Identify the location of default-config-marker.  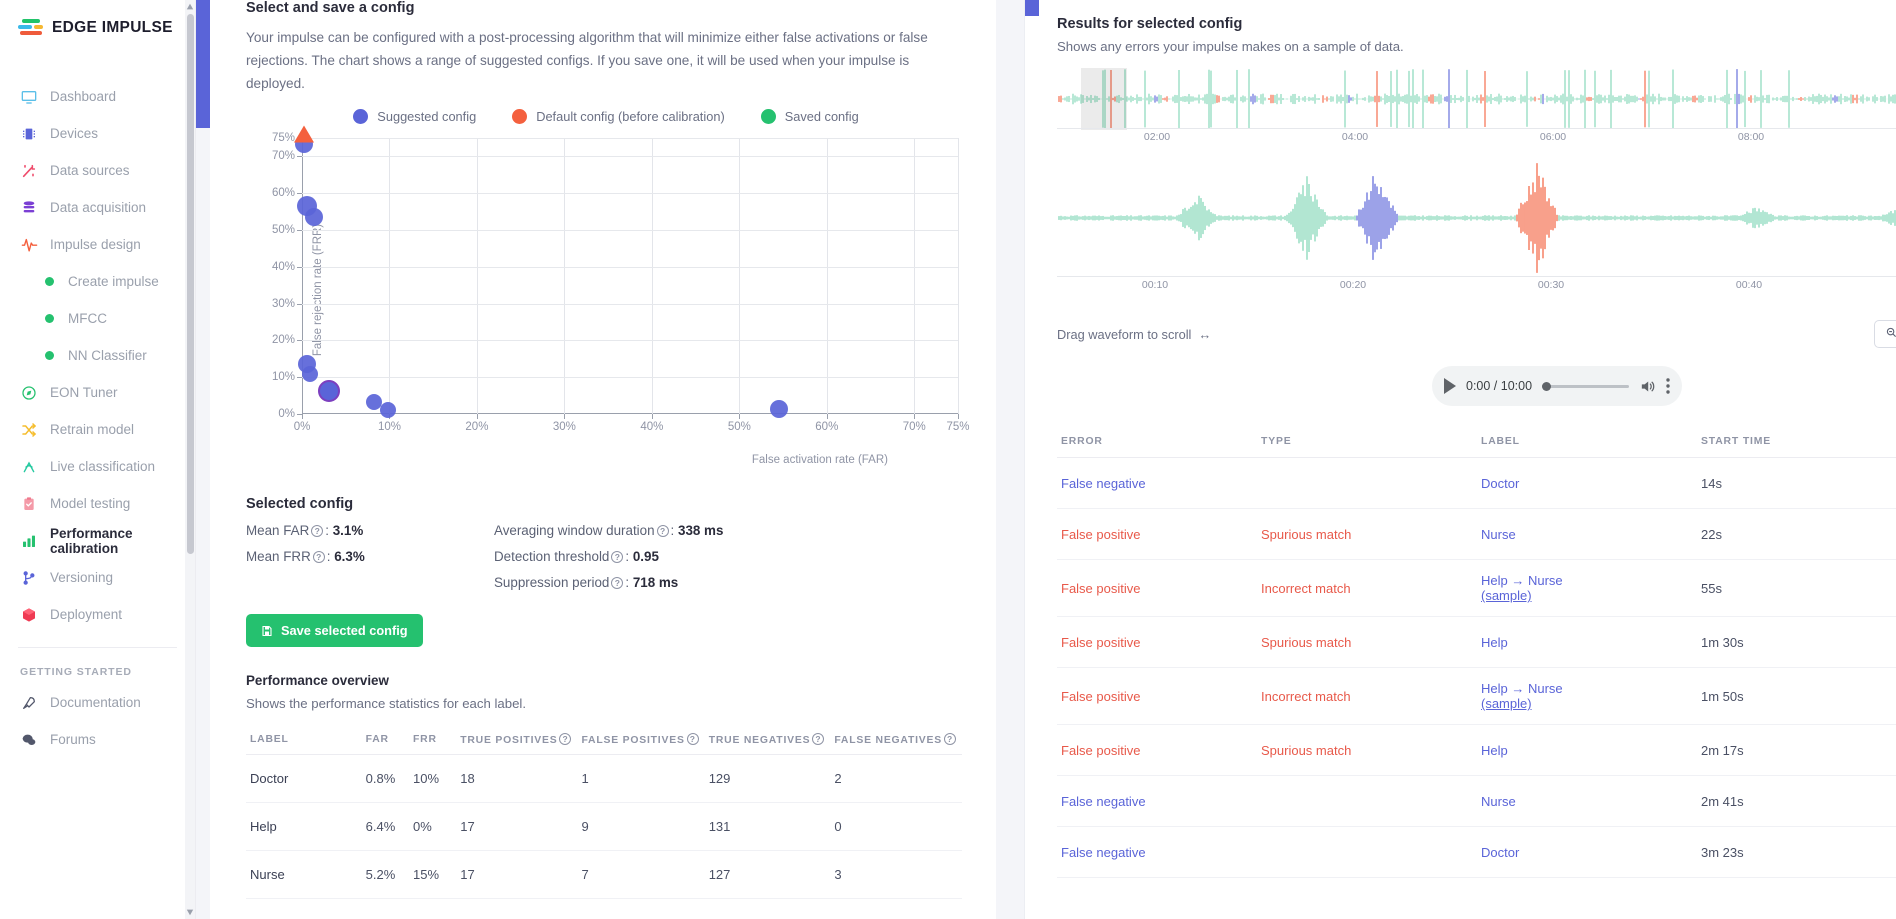
(304, 134).